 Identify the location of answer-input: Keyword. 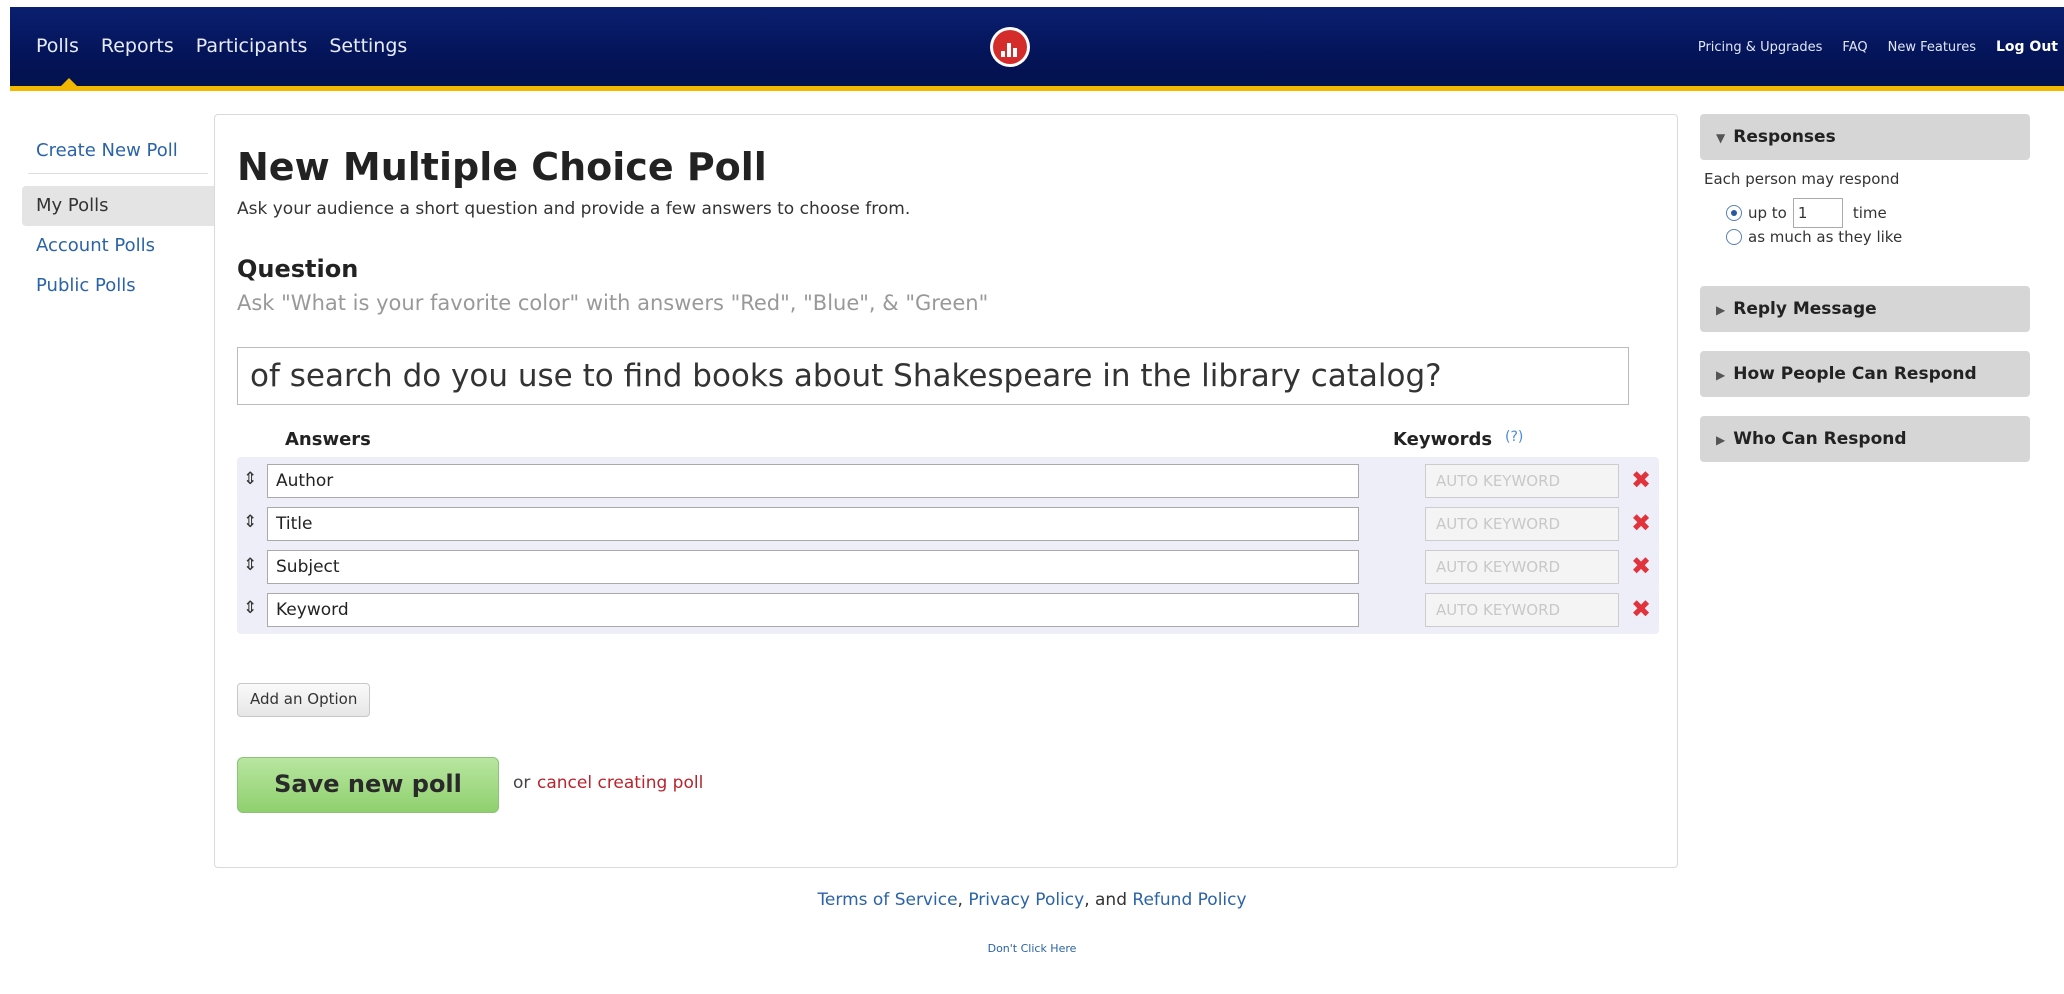
(813, 610).